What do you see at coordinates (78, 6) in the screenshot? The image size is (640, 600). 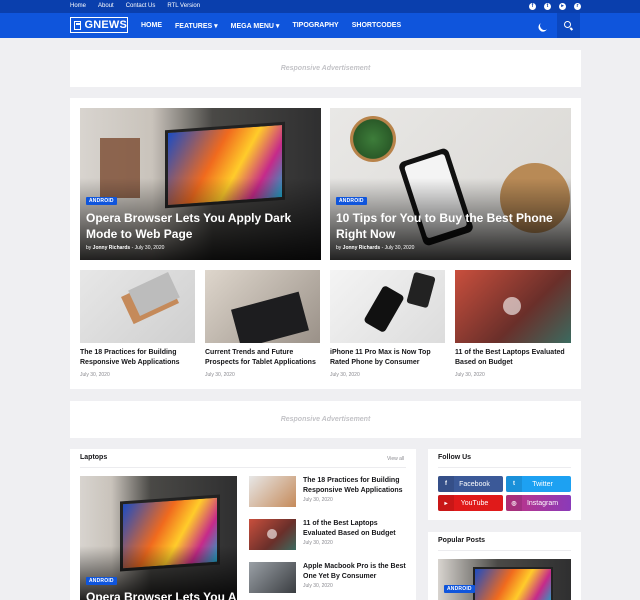 I see `top-link-home: Home` at bounding box center [78, 6].